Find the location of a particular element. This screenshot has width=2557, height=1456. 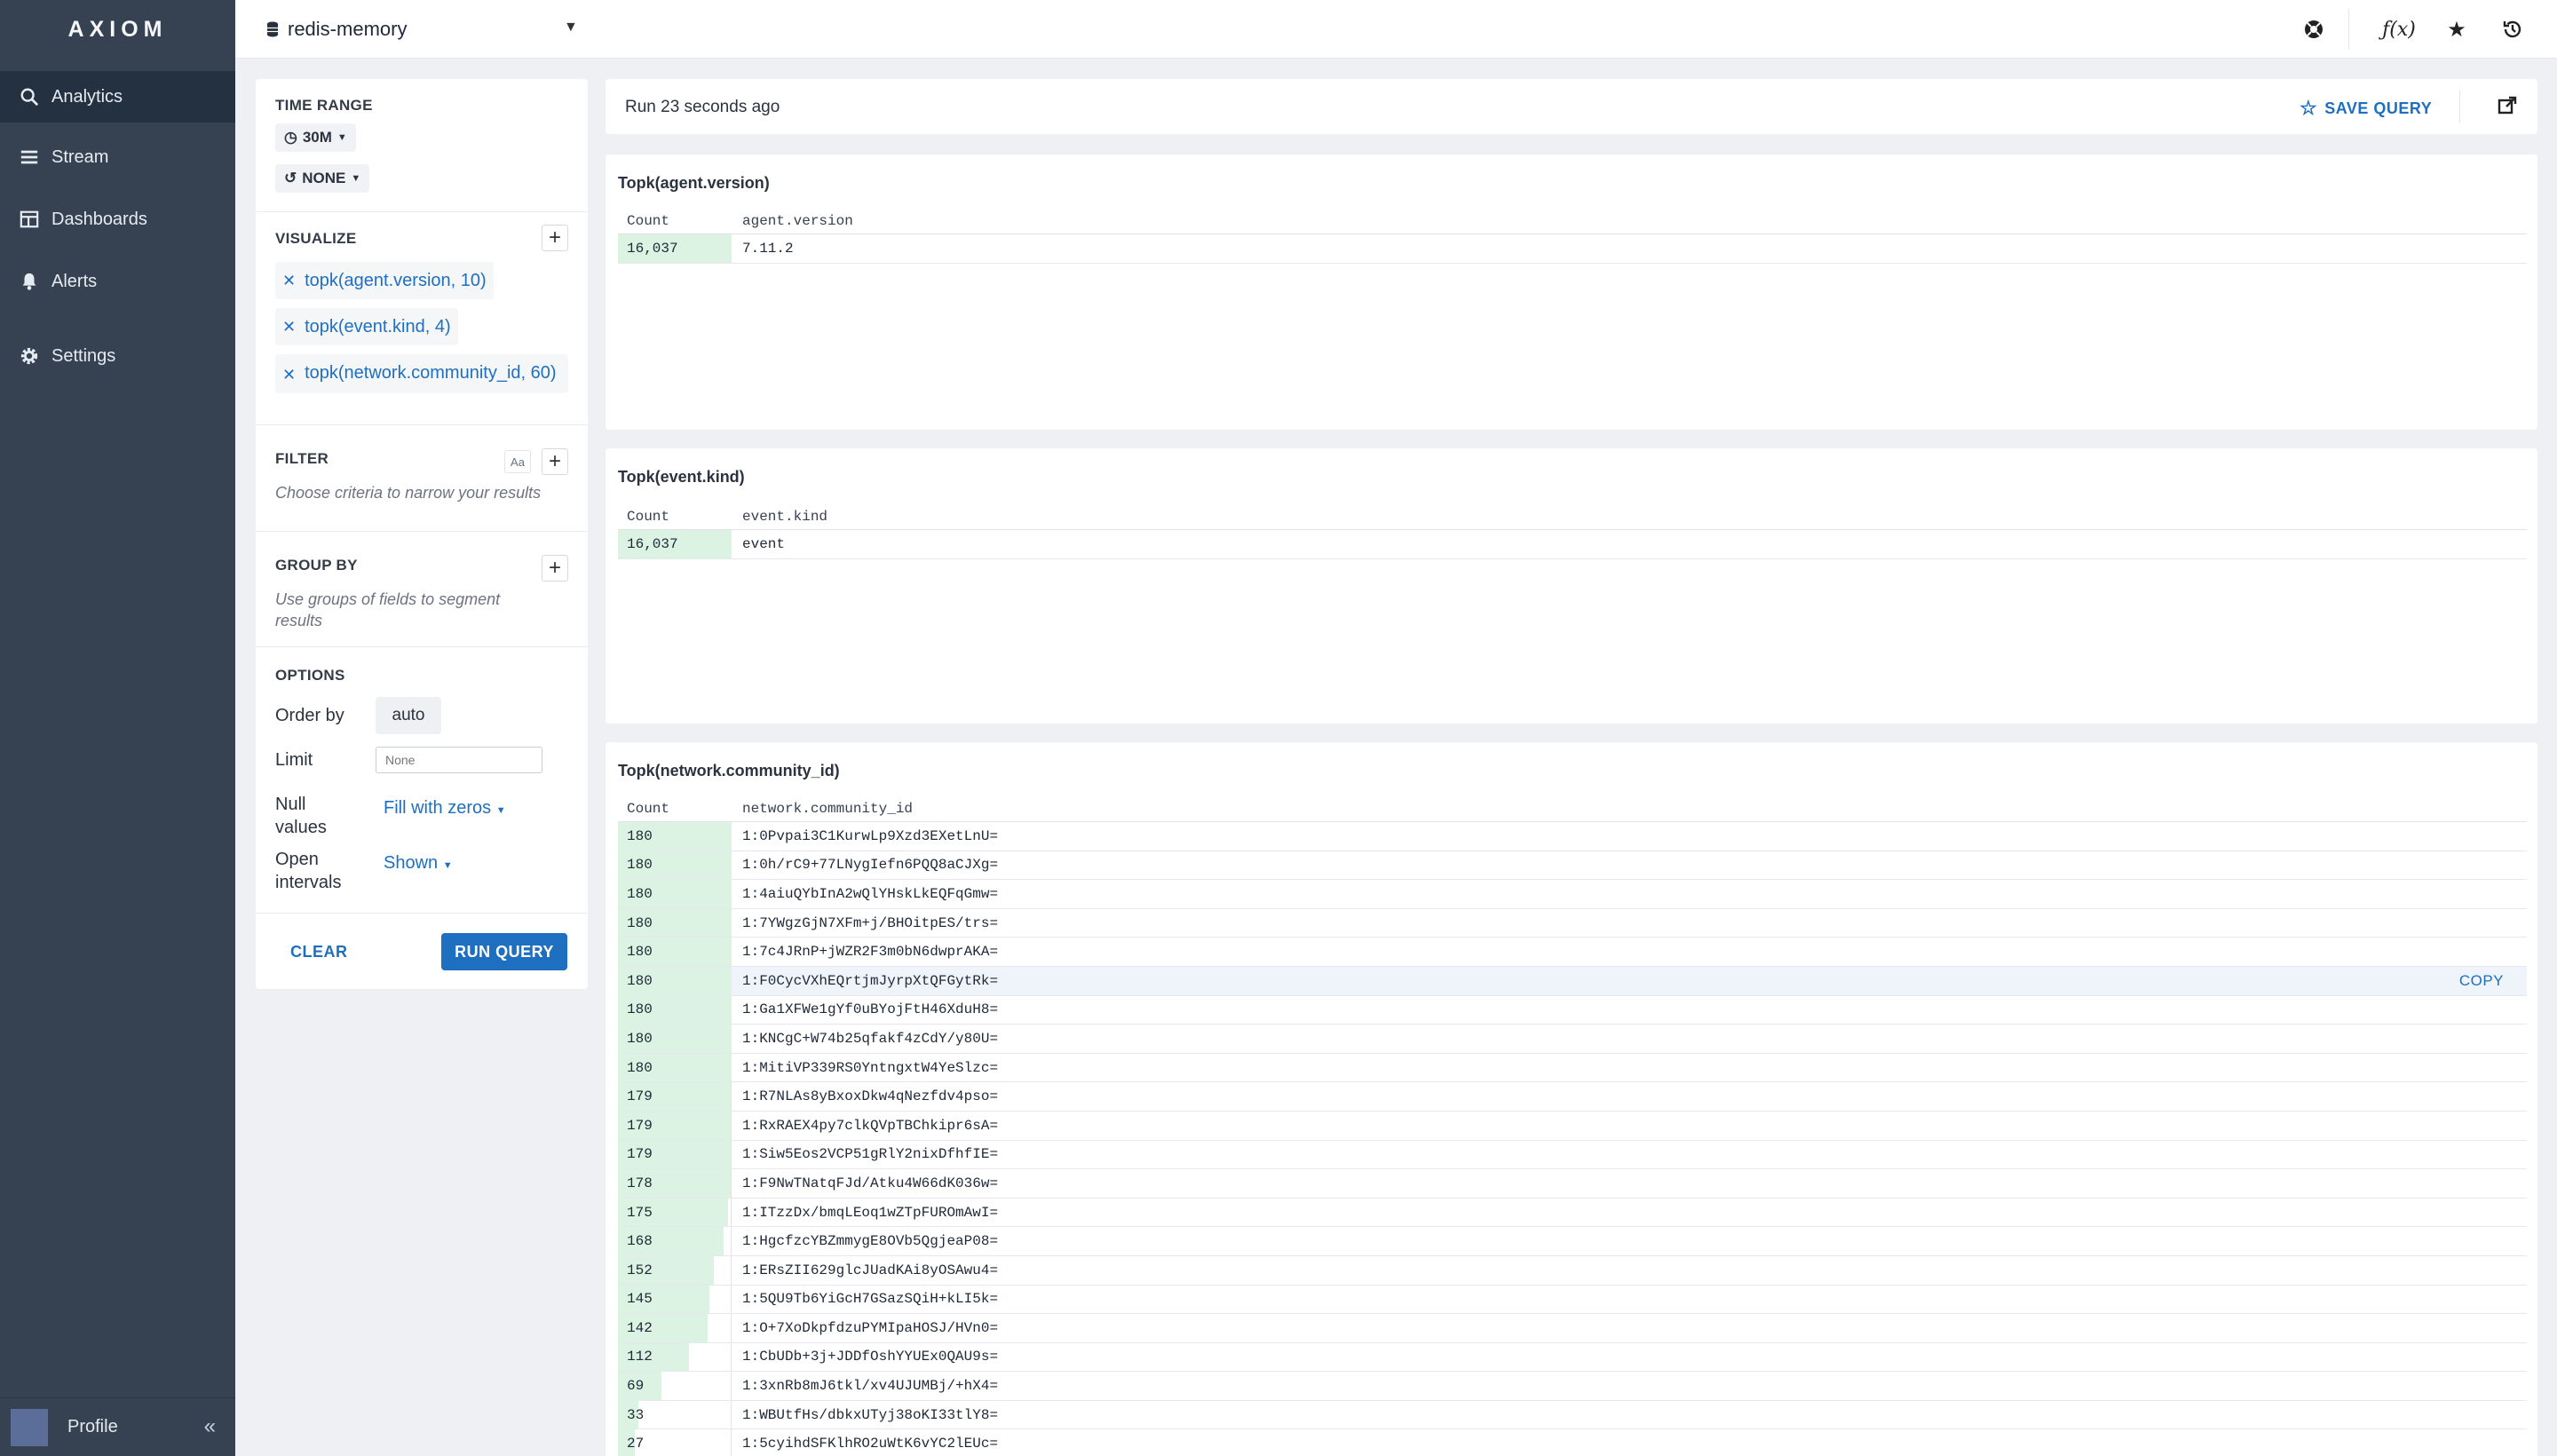

limit-input is located at coordinates (459, 760).